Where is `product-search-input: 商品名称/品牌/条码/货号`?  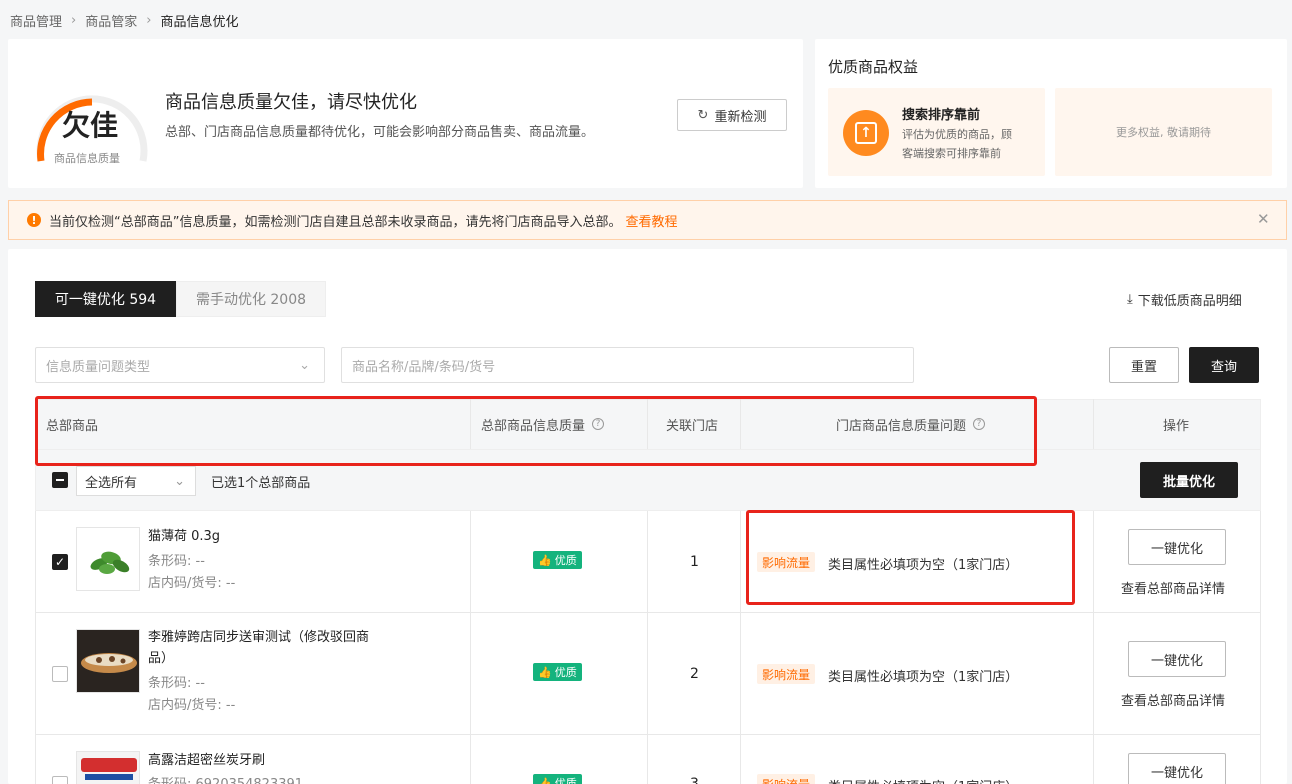
product-search-input: 商品名称/品牌/条码/货号 is located at coordinates (627, 365).